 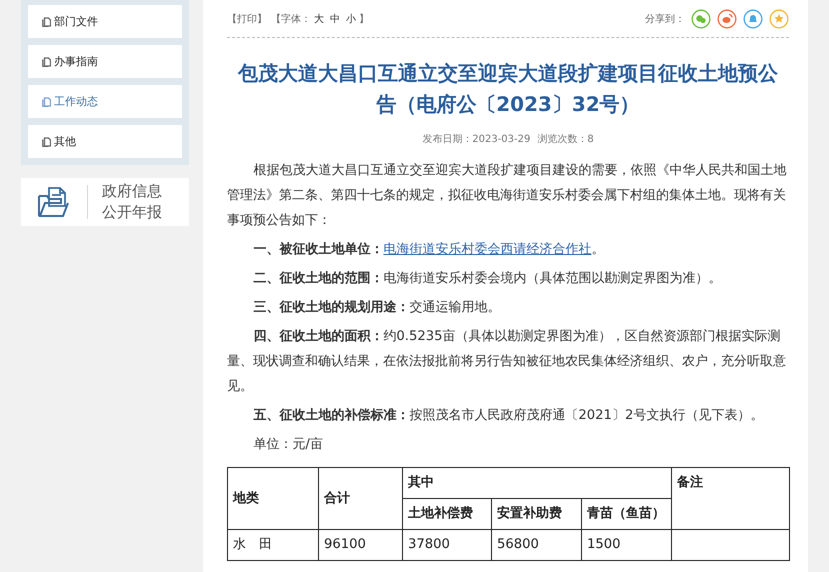 I want to click on bell-icon, so click(x=753, y=18).